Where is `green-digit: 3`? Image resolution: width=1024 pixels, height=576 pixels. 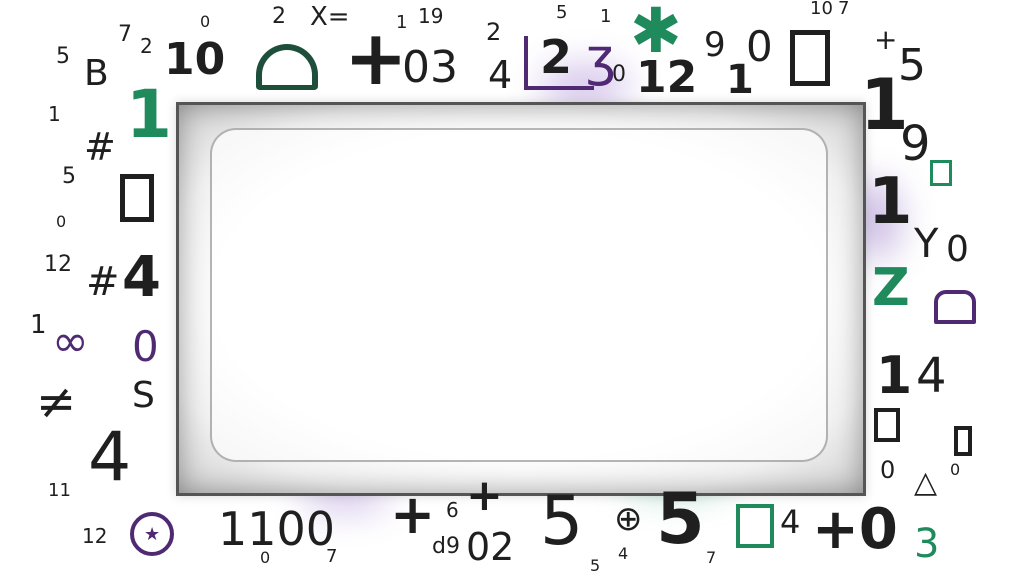 green-digit: 3 is located at coordinates (927, 544).